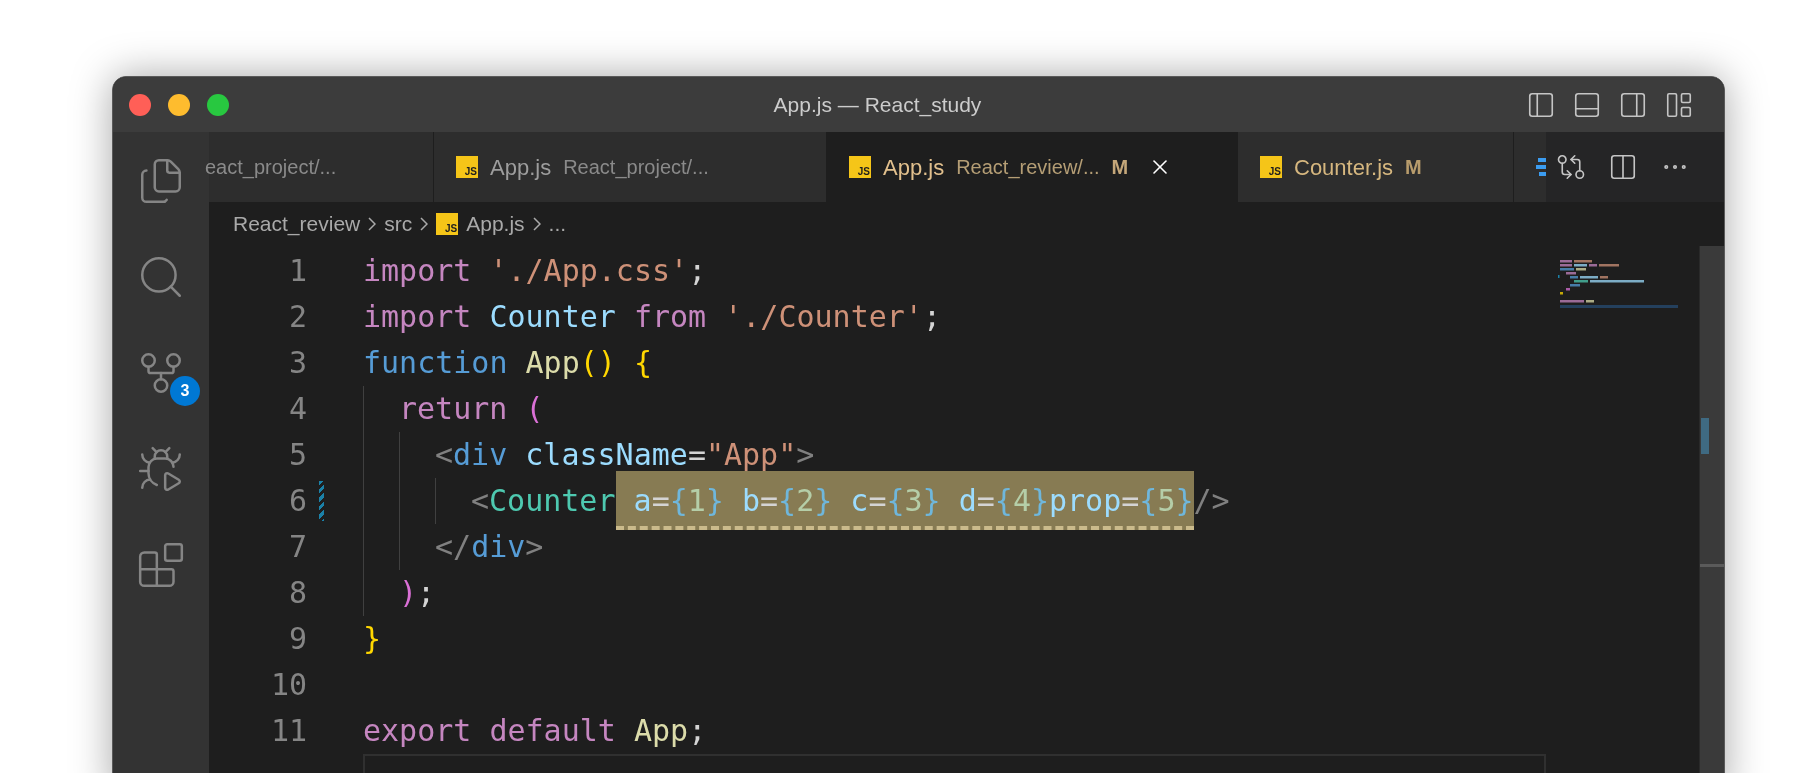 The height and width of the screenshot is (773, 1813). What do you see at coordinates (297, 317) in the screenshot?
I see `line-number: 2` at bounding box center [297, 317].